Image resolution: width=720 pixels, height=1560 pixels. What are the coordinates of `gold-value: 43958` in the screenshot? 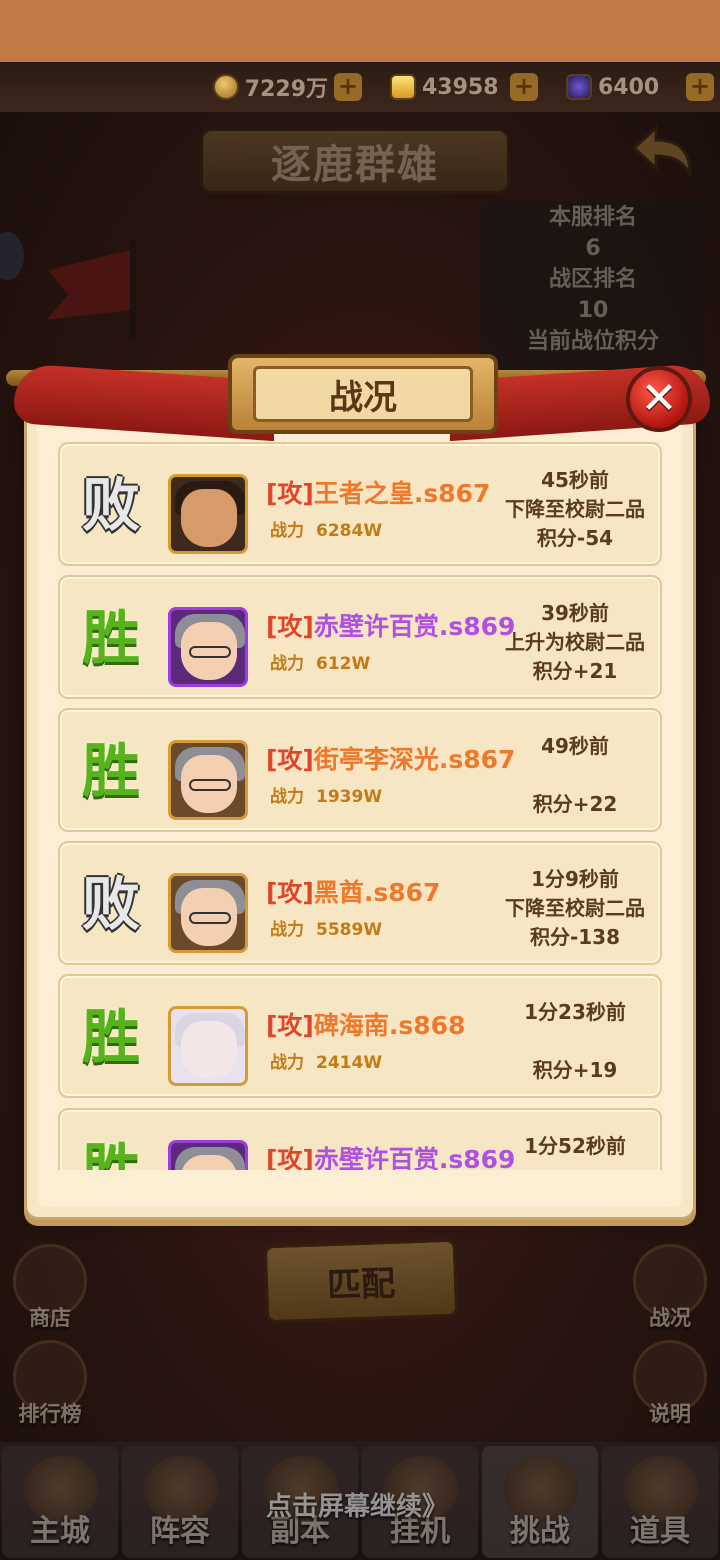 It's located at (460, 87).